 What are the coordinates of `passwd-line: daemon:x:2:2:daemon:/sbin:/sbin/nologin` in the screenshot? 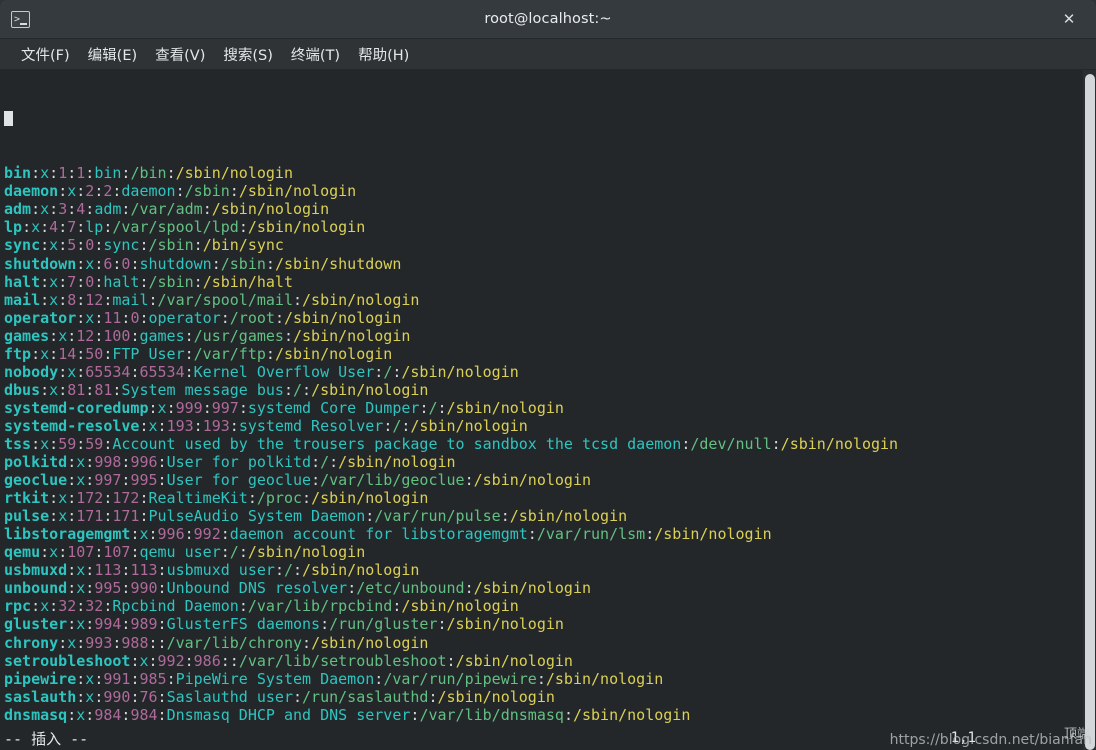 It's located at (180, 191).